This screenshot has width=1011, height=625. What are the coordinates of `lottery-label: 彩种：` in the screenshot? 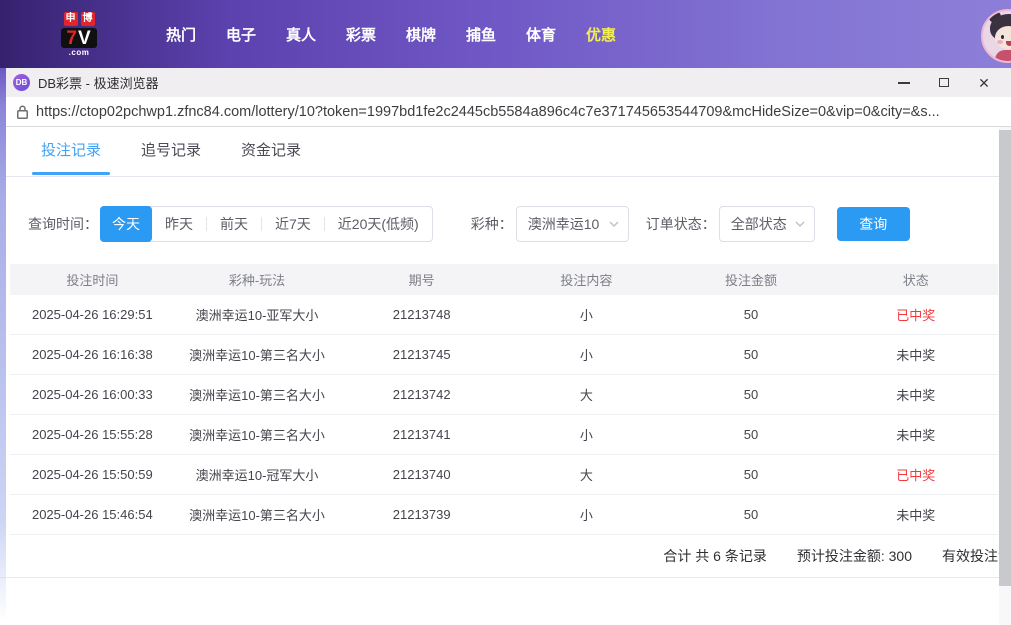 It's located at (491, 224).